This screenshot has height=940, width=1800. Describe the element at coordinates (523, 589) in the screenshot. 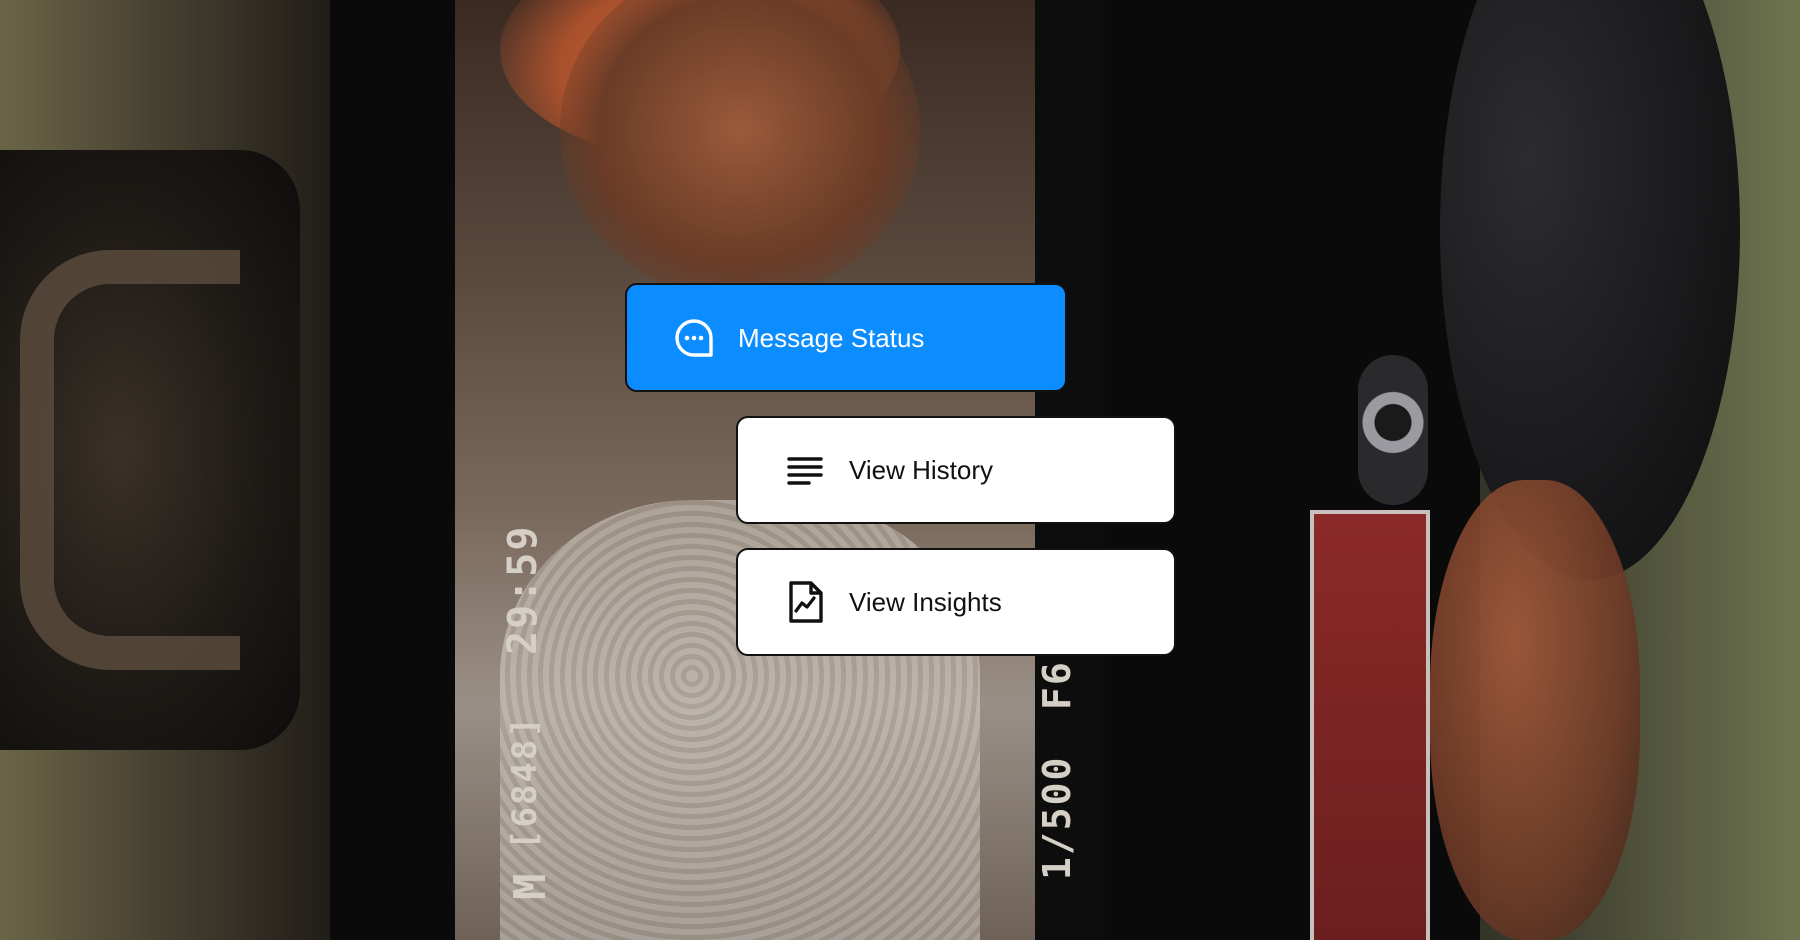

I see `screen-time-readout: 29:59` at that location.